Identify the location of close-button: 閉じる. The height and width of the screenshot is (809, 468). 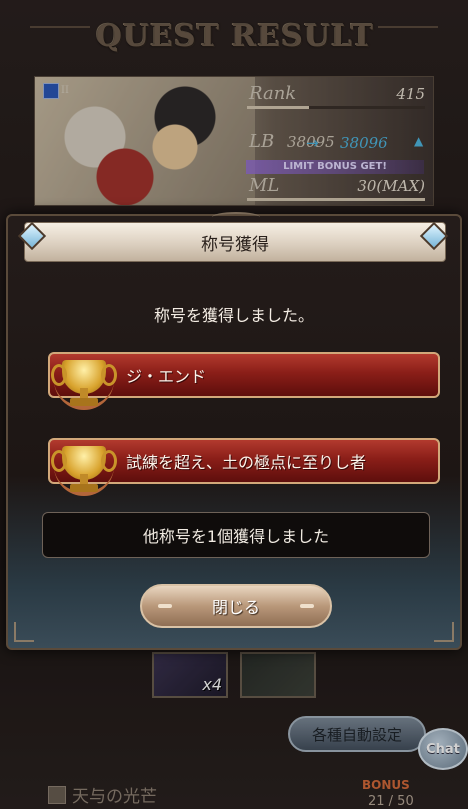
(236, 606).